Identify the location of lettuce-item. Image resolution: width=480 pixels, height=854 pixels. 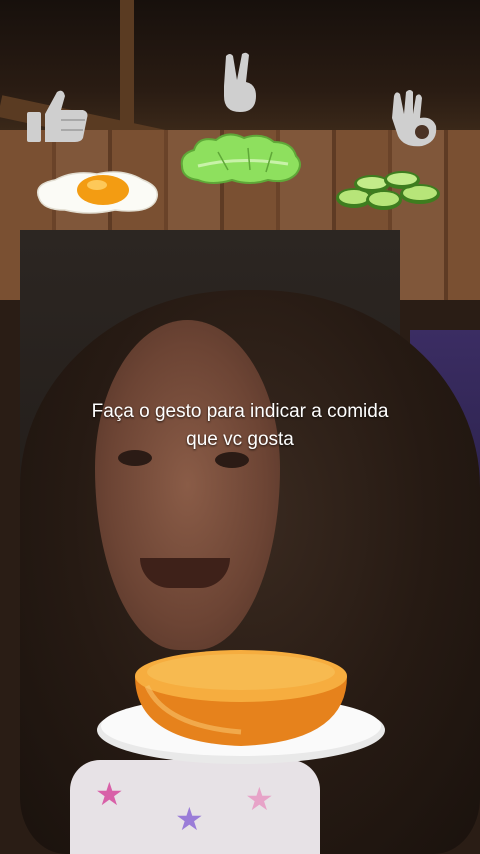
(241, 158).